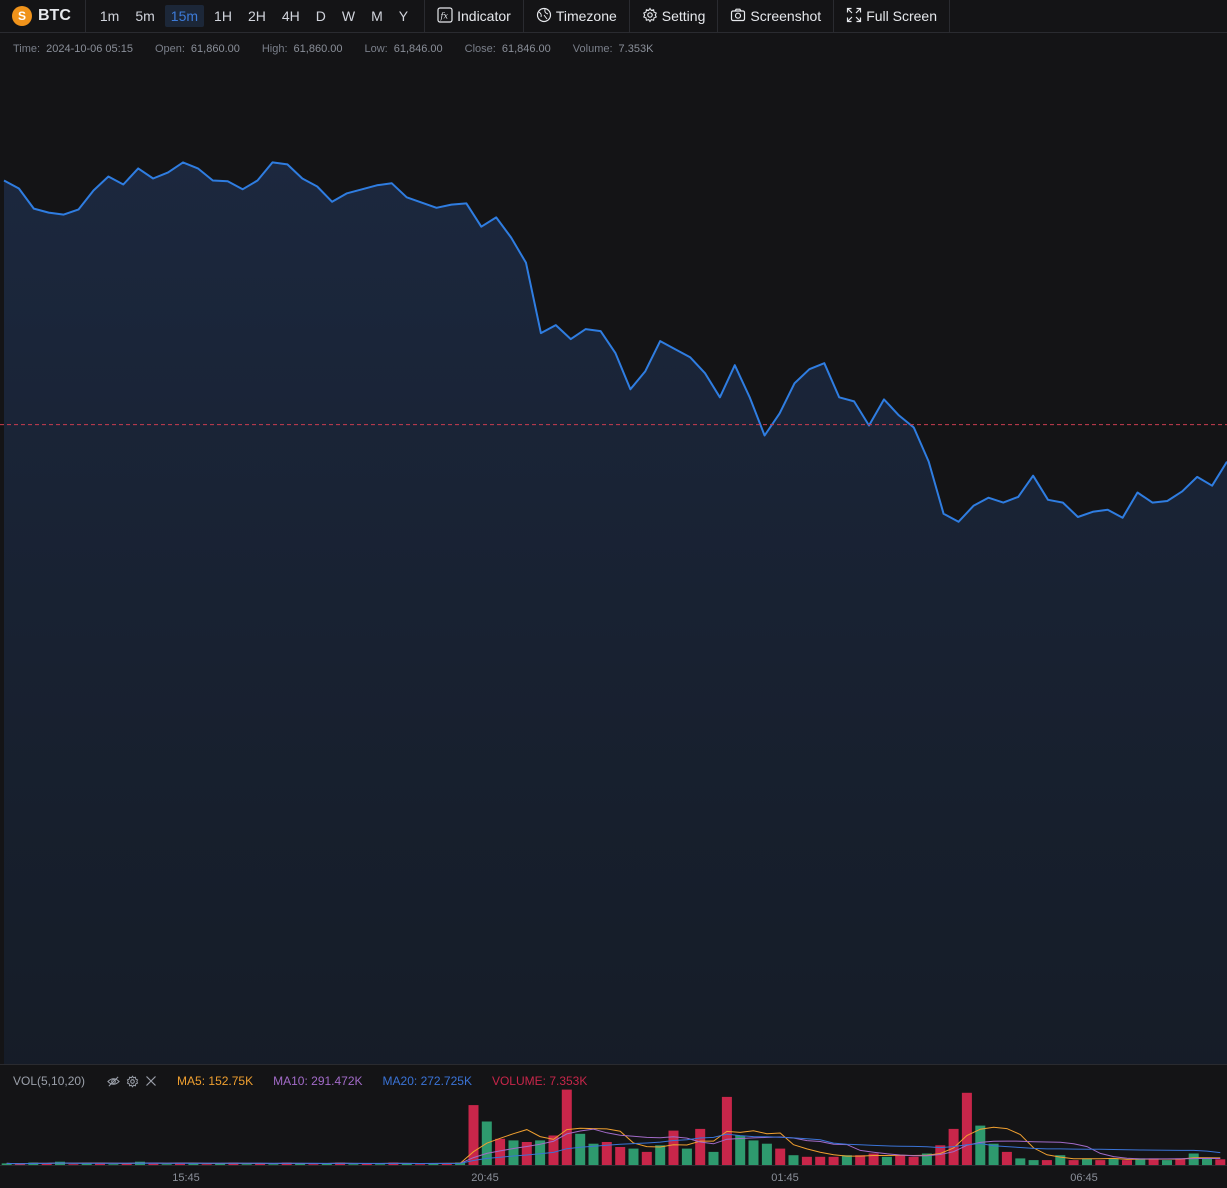 The width and height of the screenshot is (1227, 1188). I want to click on x-tick-label: 06:45, so click(1084, 1178).